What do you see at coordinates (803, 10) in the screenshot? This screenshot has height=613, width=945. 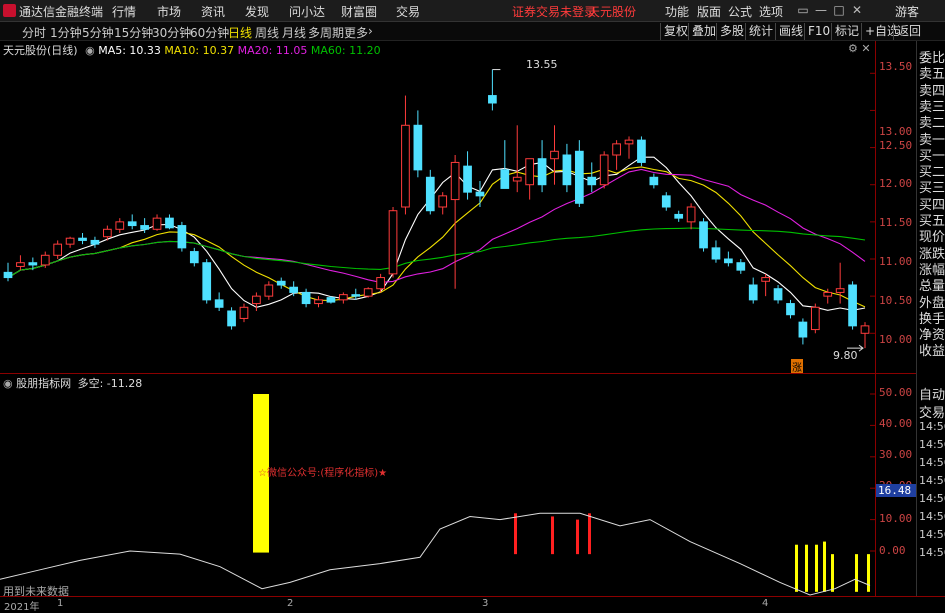 I see `restore-layout-icon: ▭` at bounding box center [803, 10].